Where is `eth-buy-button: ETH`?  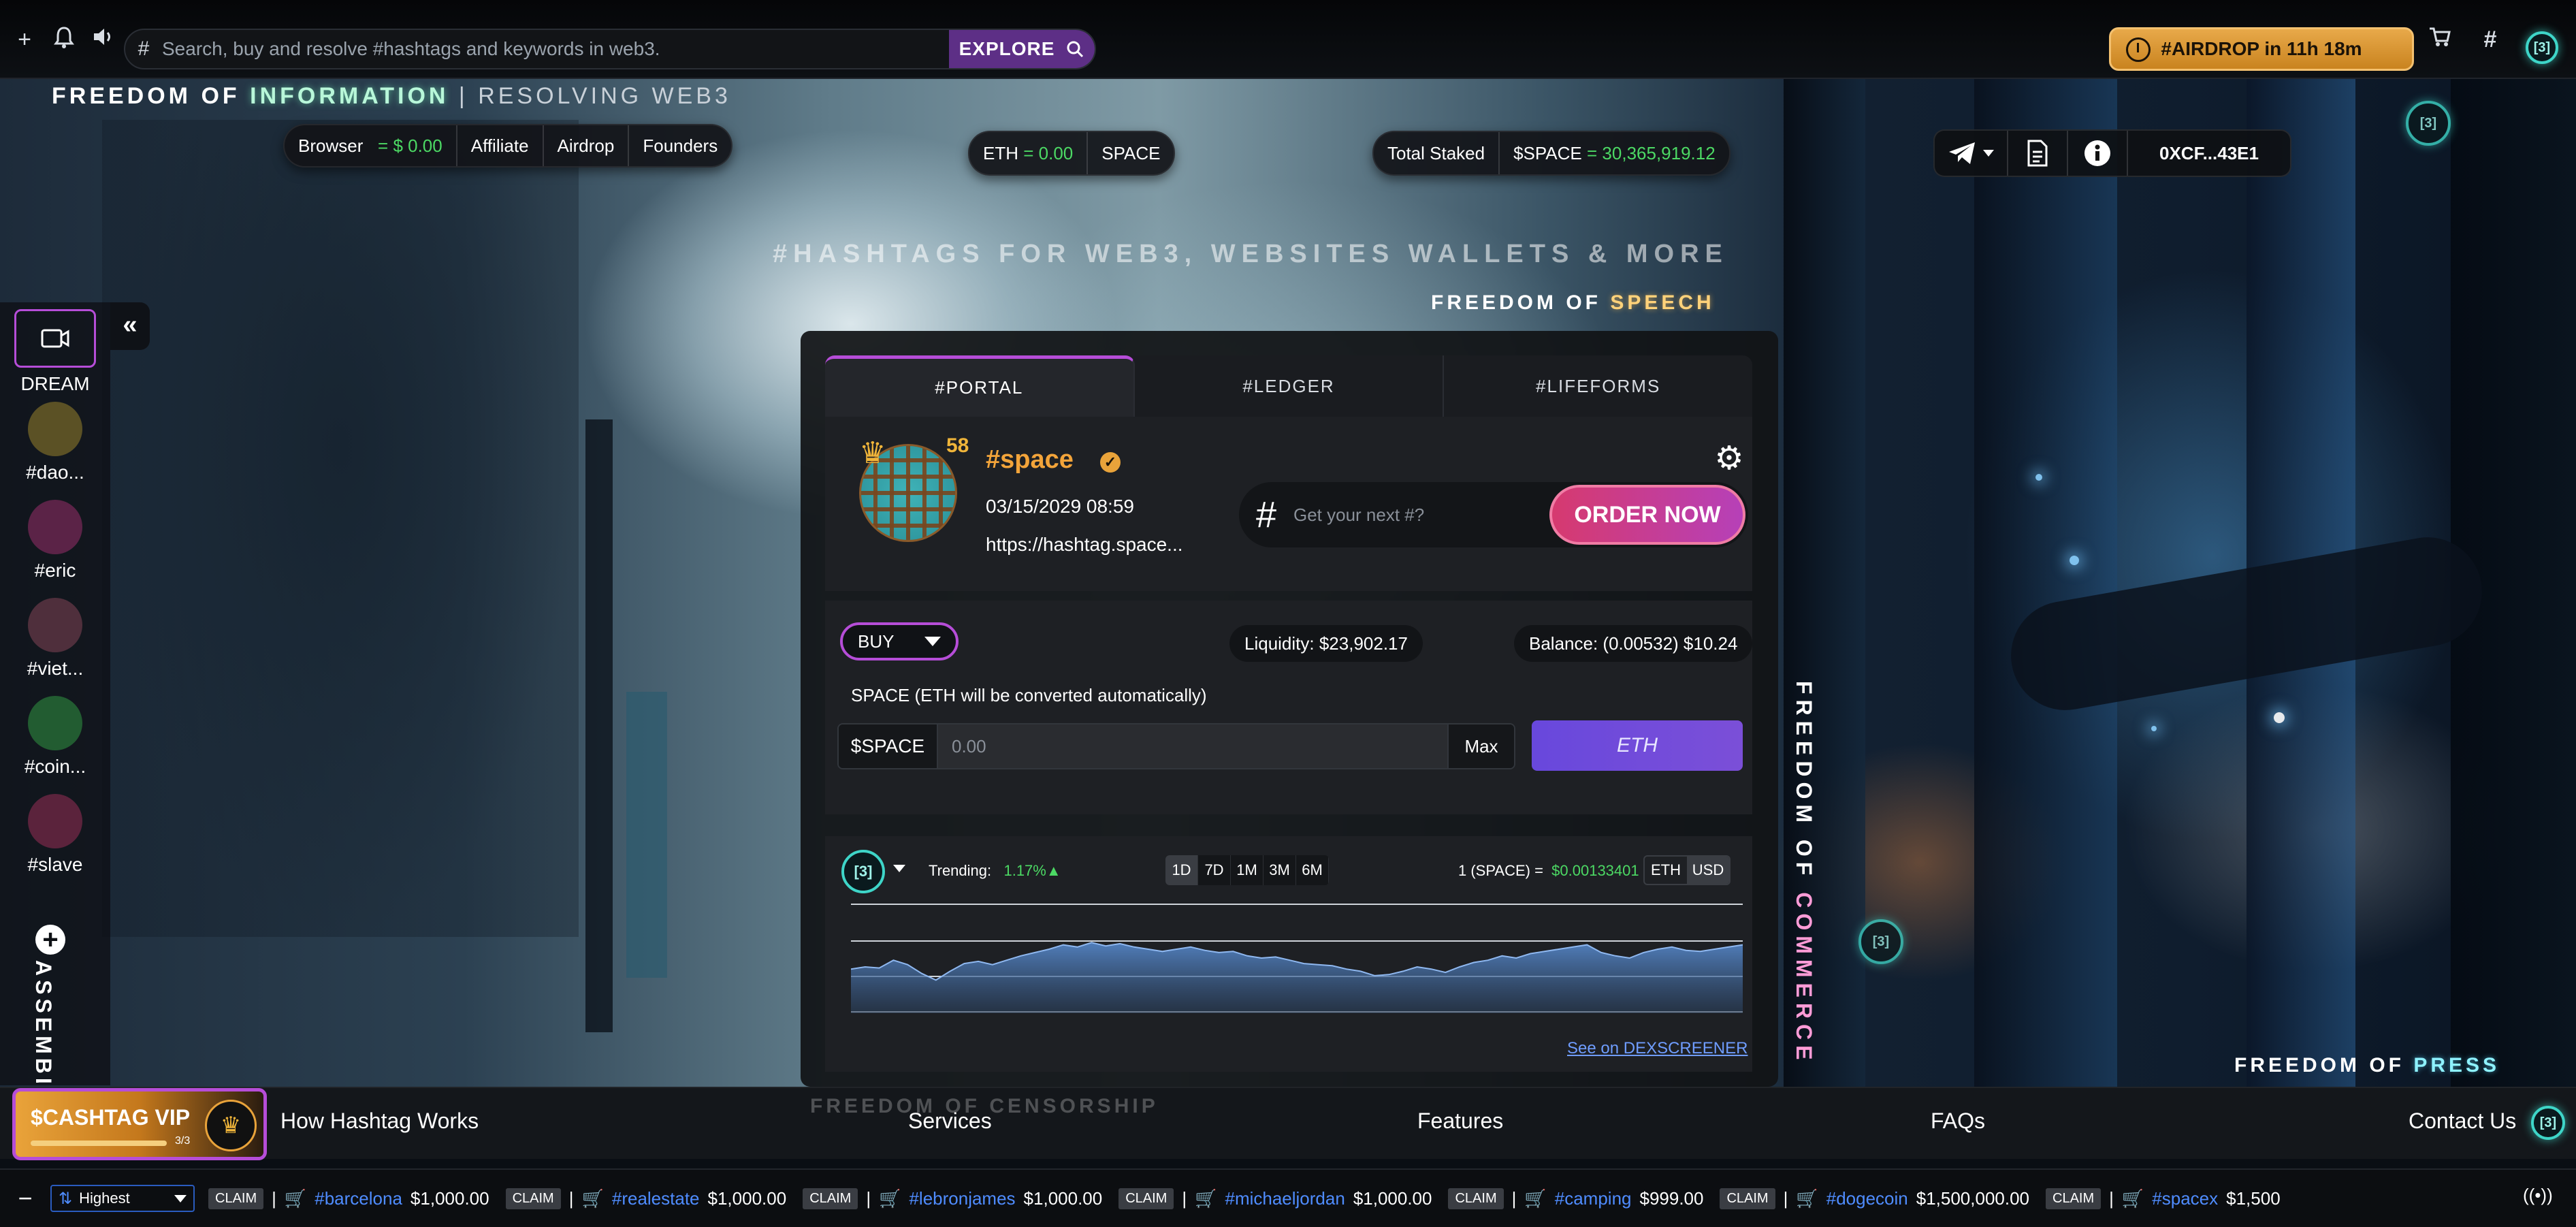 eth-buy-button: ETH is located at coordinates (1638, 745).